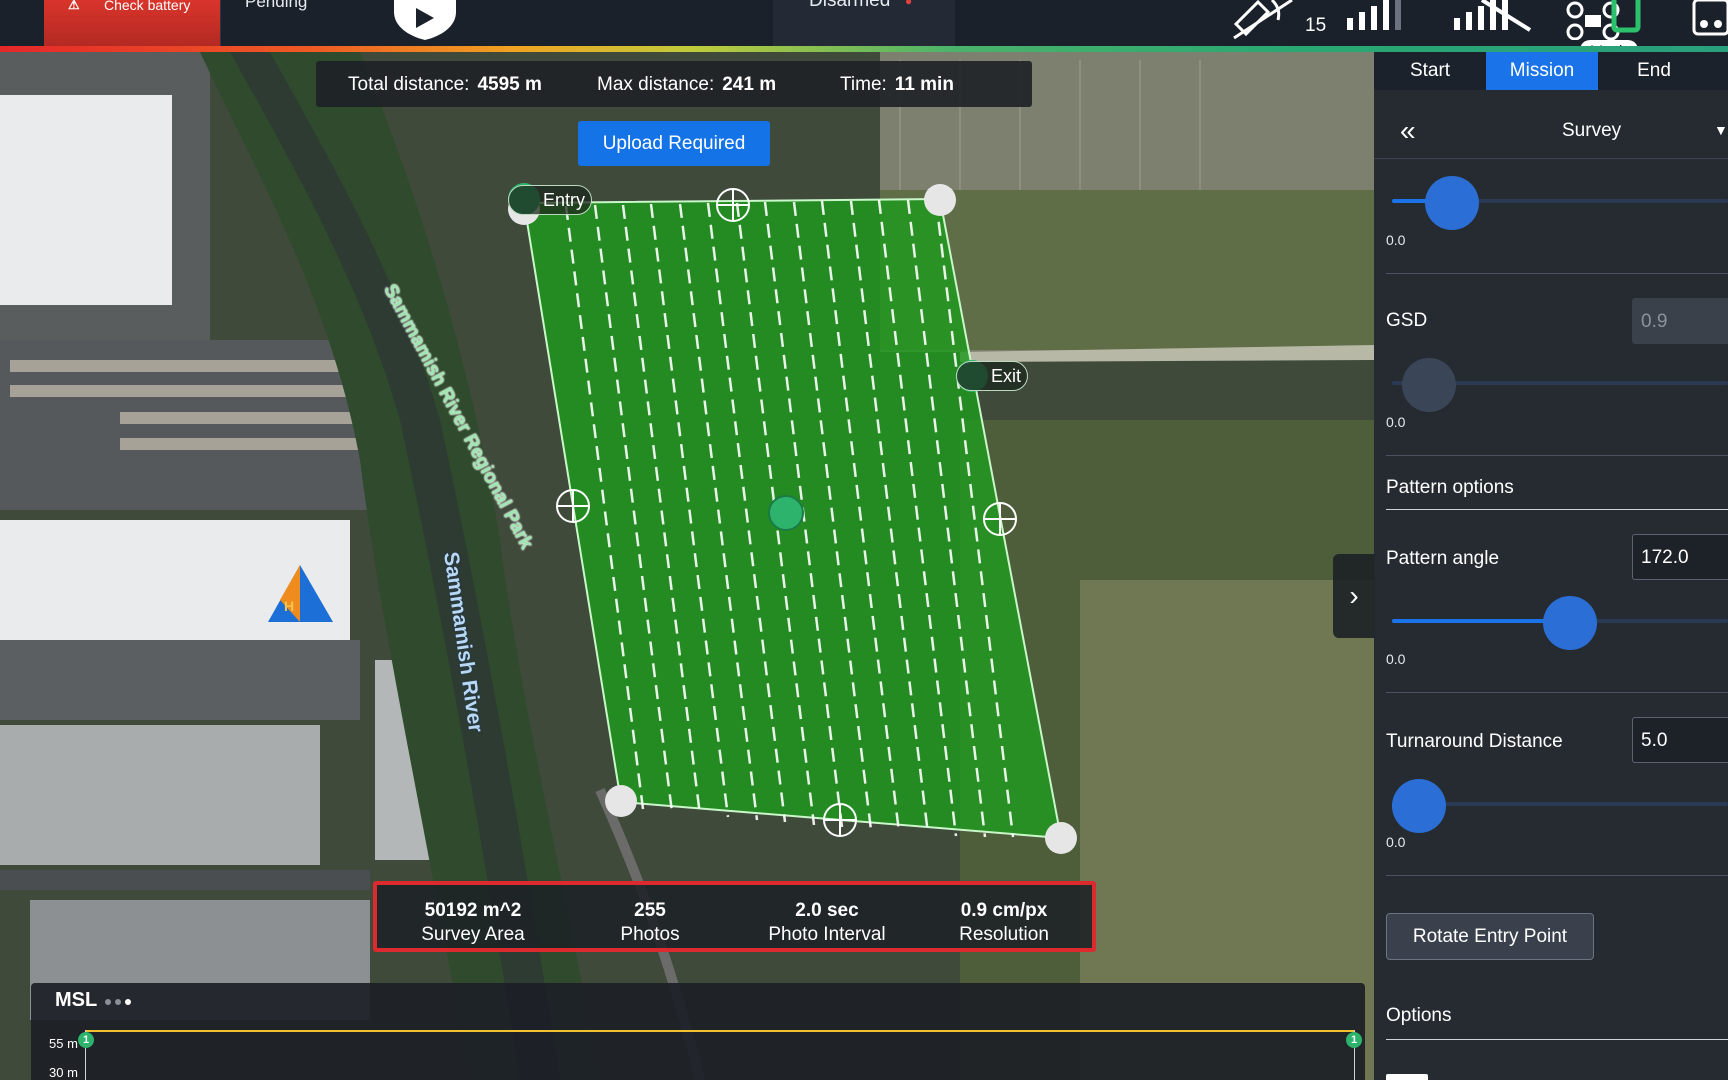 The height and width of the screenshot is (1080, 1728). I want to click on exit-point-marker: Exit, so click(992, 376).